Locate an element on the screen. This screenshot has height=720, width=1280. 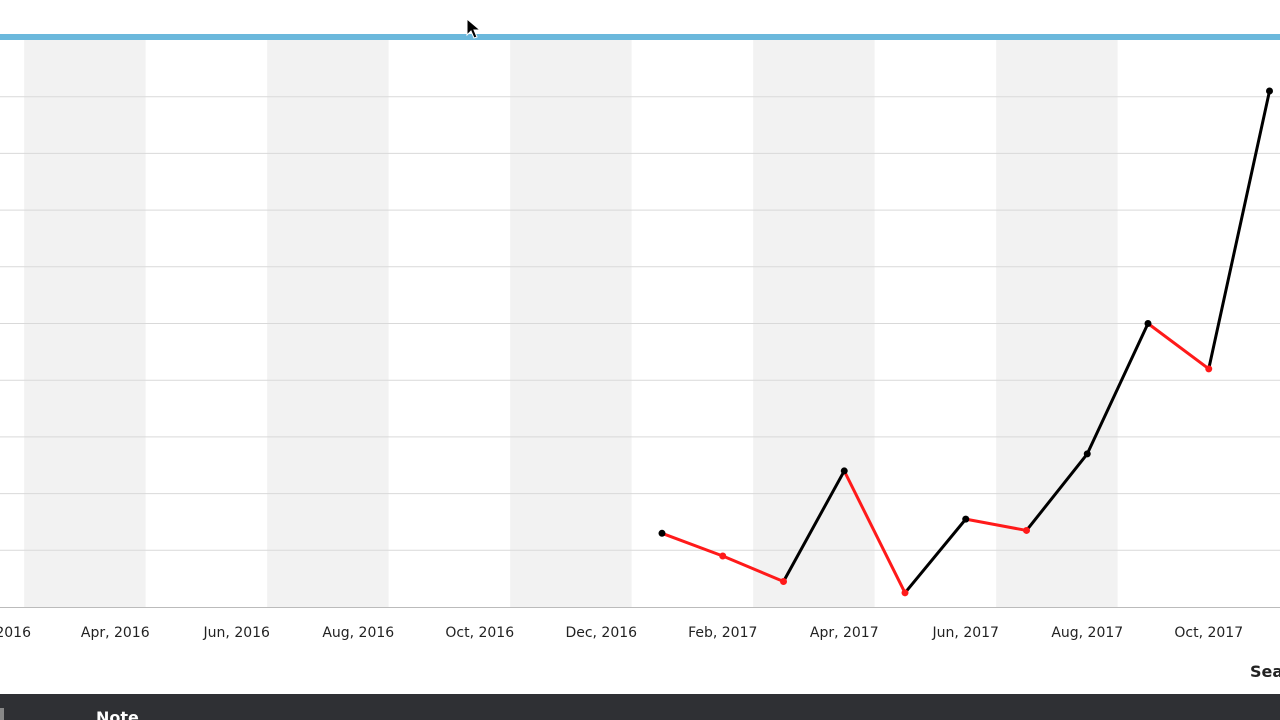
x-tick-label: Oct, 2016 is located at coordinates (479, 633).